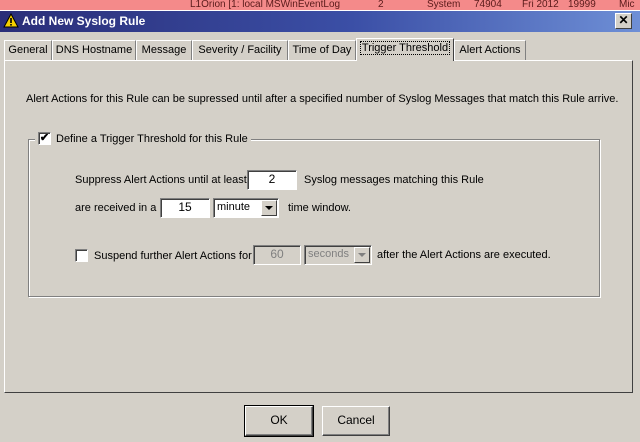  What do you see at coordinates (279, 421) in the screenshot?
I see `ok-button: OK` at bounding box center [279, 421].